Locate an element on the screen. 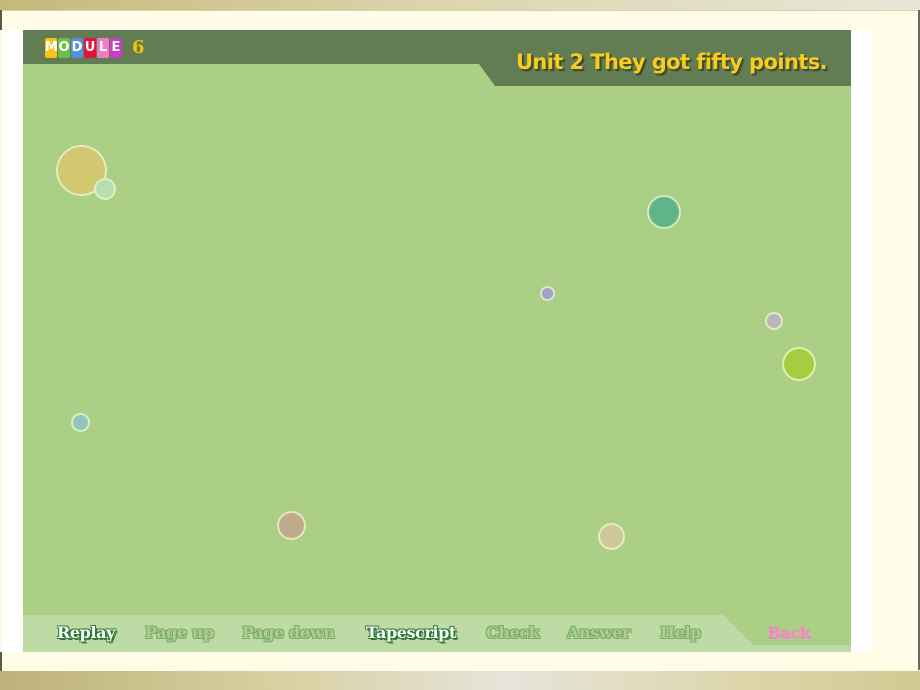  bottom-decor-bar is located at coordinates (460, 680).